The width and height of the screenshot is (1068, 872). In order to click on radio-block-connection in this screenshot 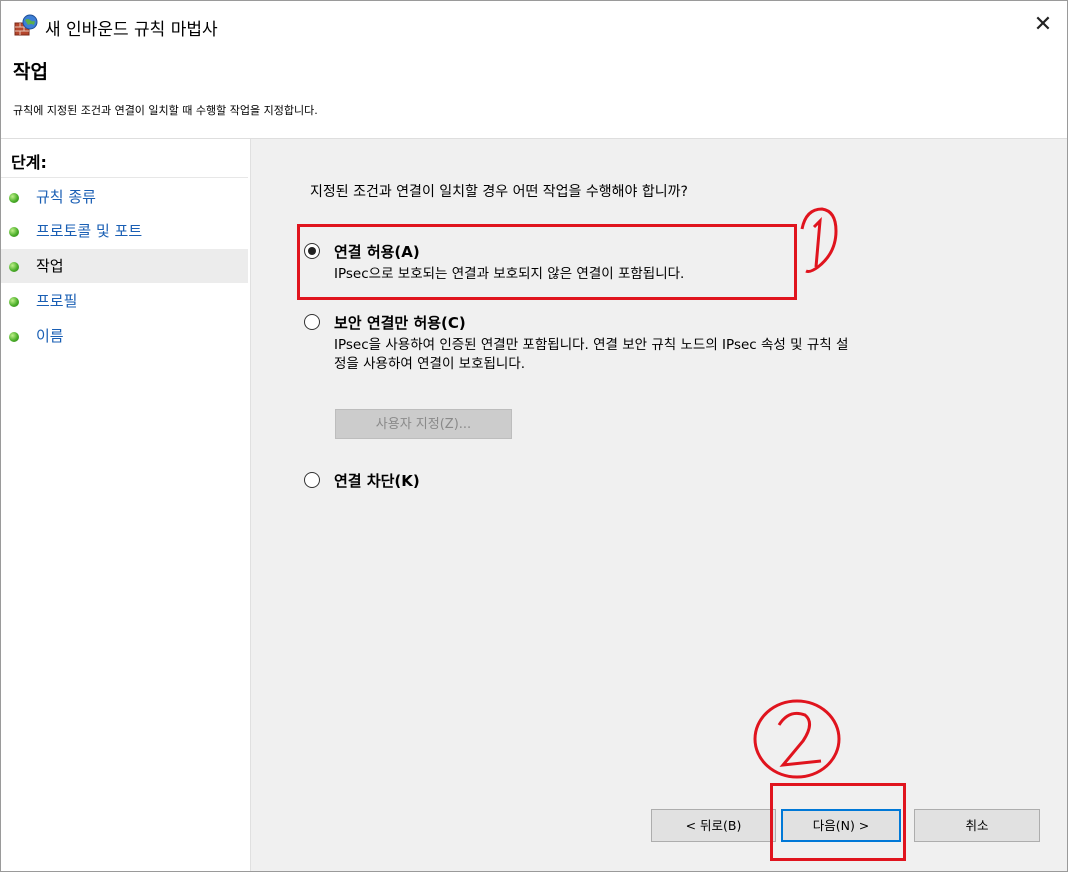, I will do `click(312, 480)`.